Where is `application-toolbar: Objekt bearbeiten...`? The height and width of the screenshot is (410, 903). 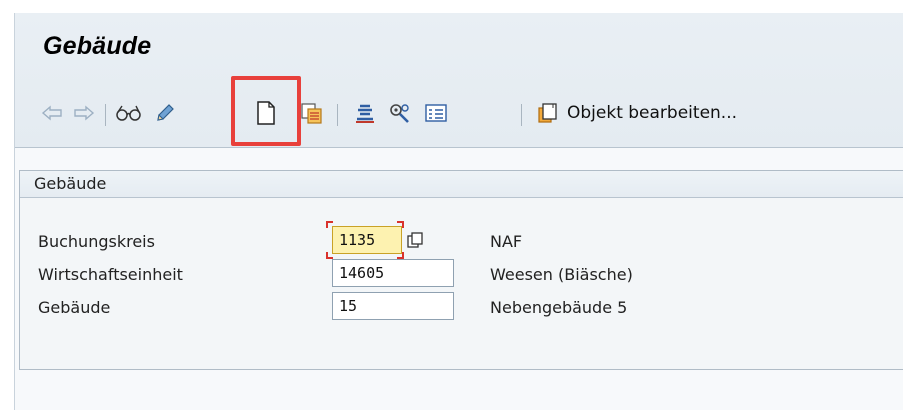 application-toolbar: Objekt bearbeiten... is located at coordinates (459, 113).